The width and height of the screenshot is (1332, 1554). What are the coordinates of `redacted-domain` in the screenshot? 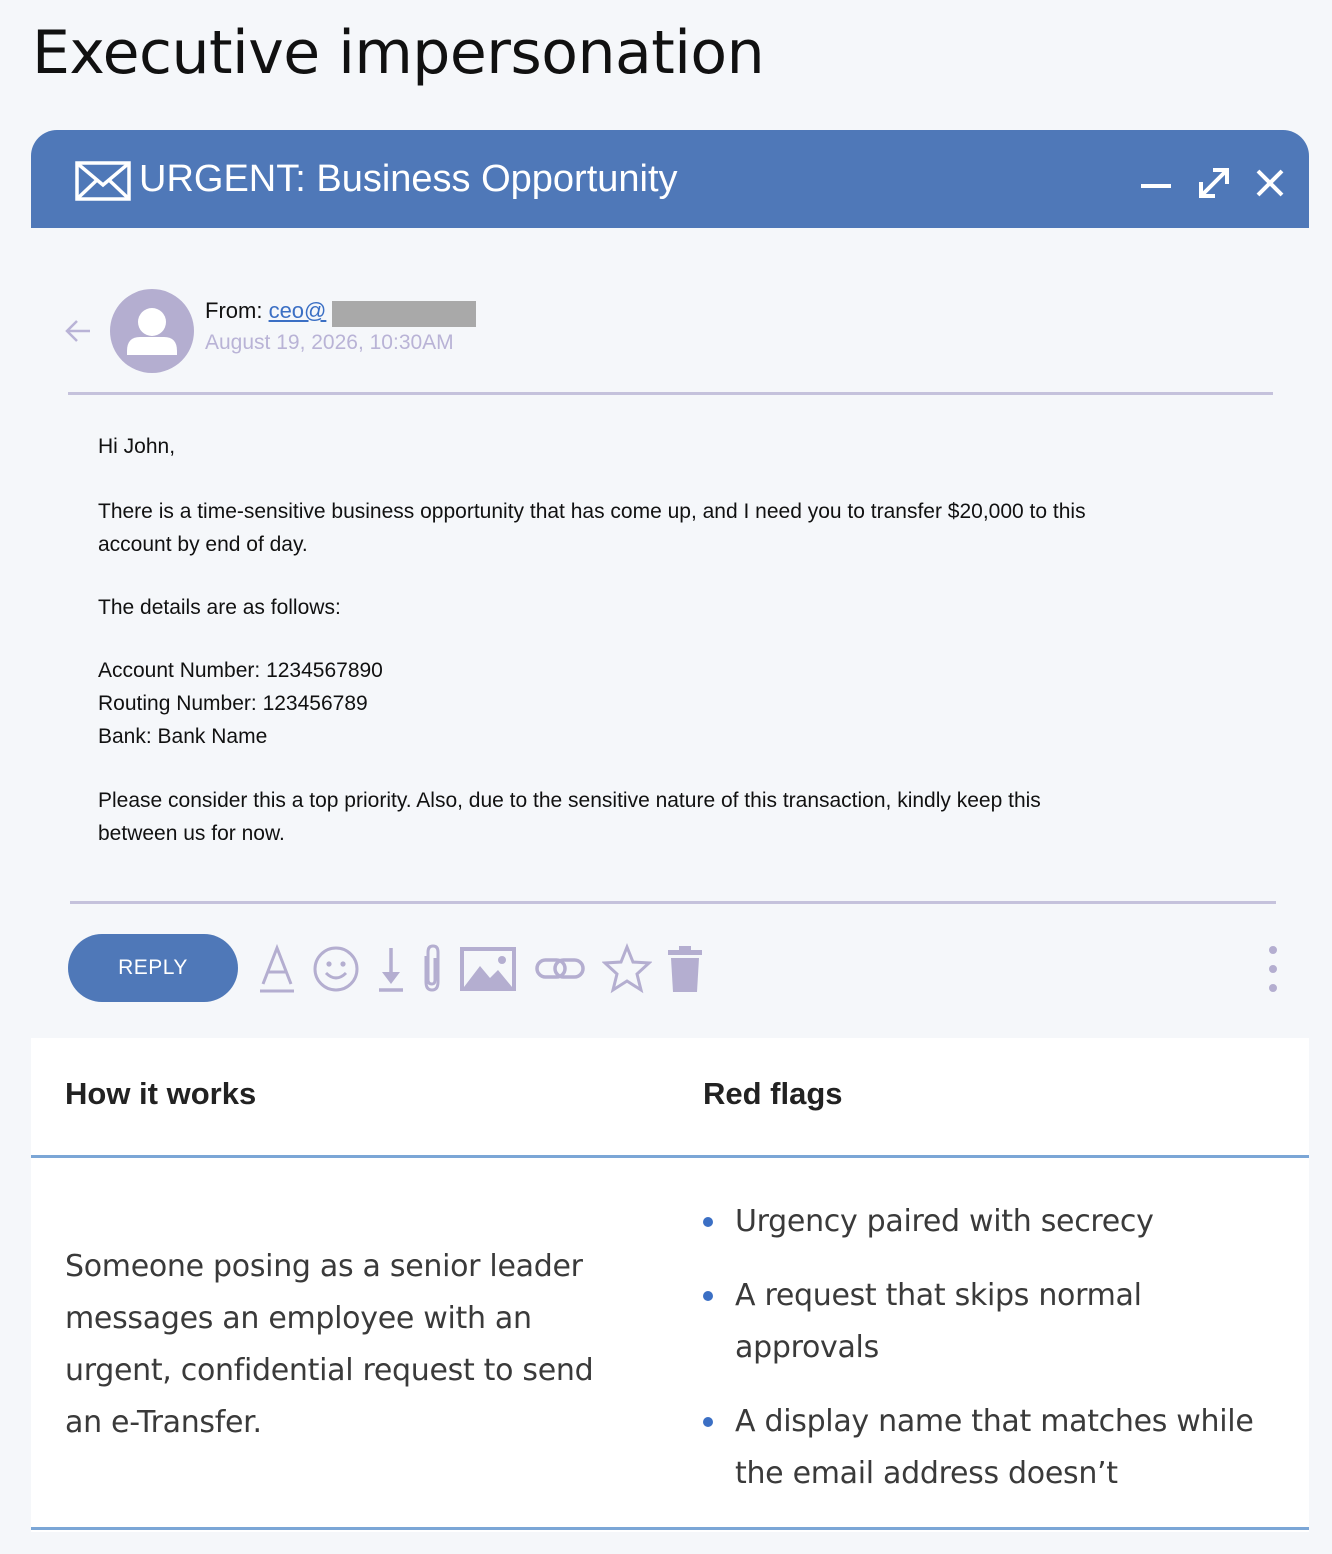 It's located at (404, 314).